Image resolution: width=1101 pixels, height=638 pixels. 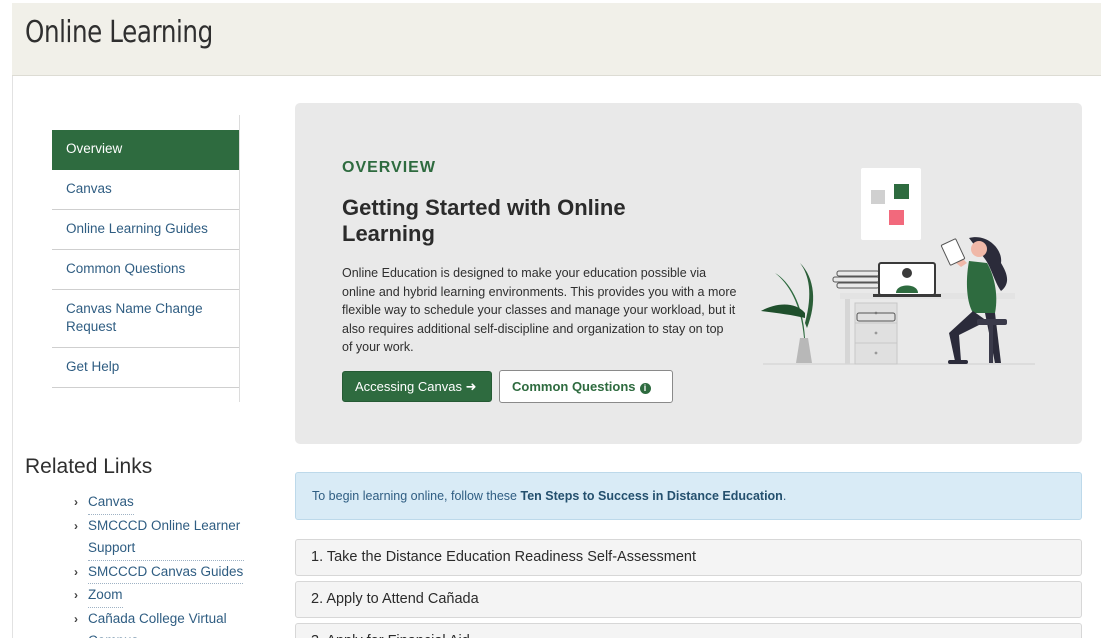 I want to click on accordion-step-3: 3. Apply for Financial Aid, so click(x=688, y=630).